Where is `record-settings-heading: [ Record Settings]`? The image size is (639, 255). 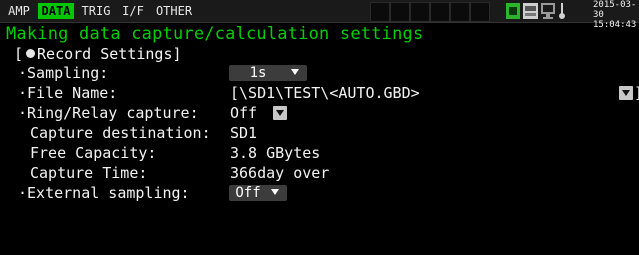
record-settings-heading: [ Record Settings] is located at coordinates (98, 54).